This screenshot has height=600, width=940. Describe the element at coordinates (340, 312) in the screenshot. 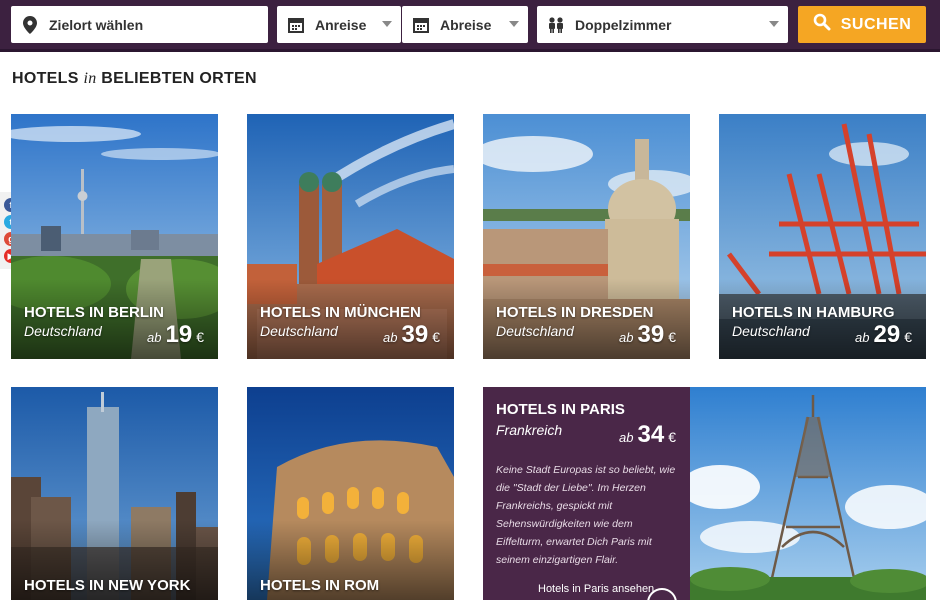

I see `tile-title: HOTELS IN MÜNCHEN` at that location.